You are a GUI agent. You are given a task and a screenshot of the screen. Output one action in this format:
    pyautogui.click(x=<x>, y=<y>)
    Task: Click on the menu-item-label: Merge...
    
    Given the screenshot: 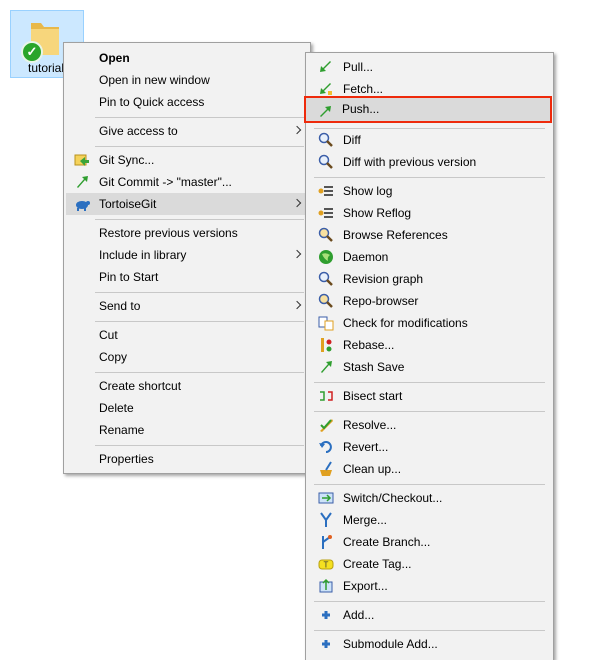 What is the action you would take?
    pyautogui.click(x=365, y=520)
    